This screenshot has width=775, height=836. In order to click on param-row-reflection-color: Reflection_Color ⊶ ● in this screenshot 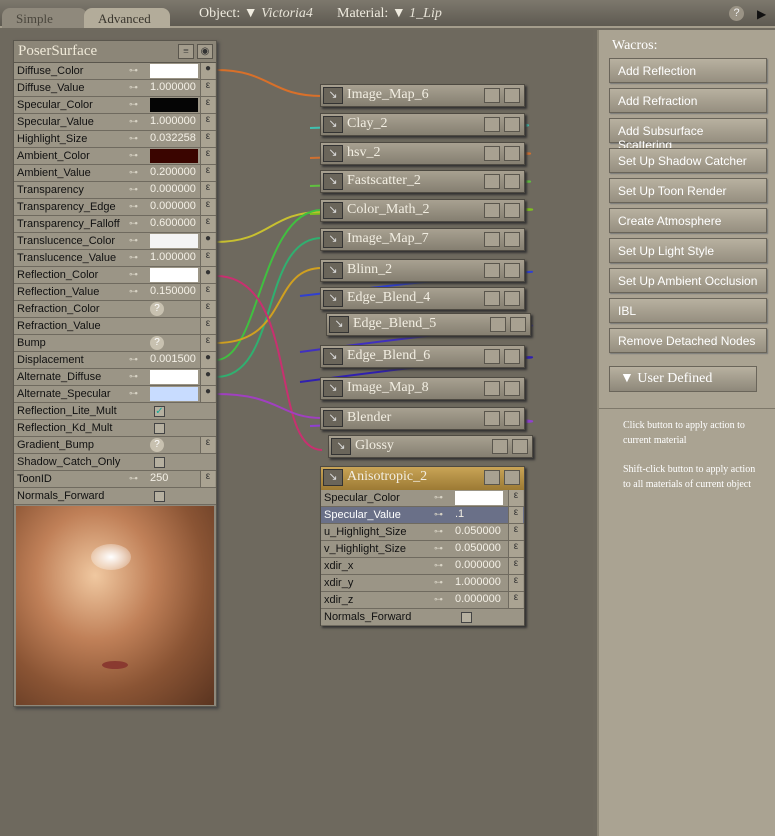, I will do `click(115, 275)`.